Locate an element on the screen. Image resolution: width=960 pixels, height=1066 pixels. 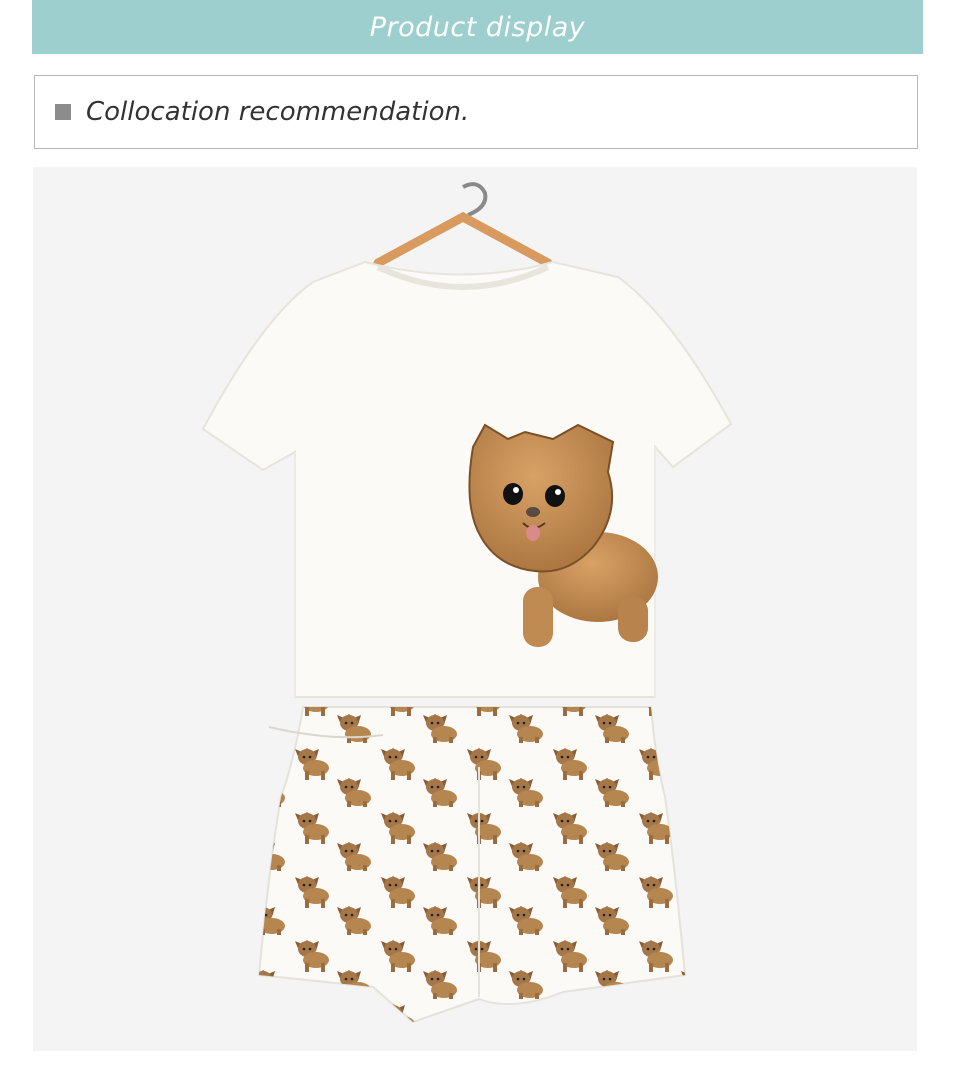
dog-pattern-icon is located at coordinates (472, 864).